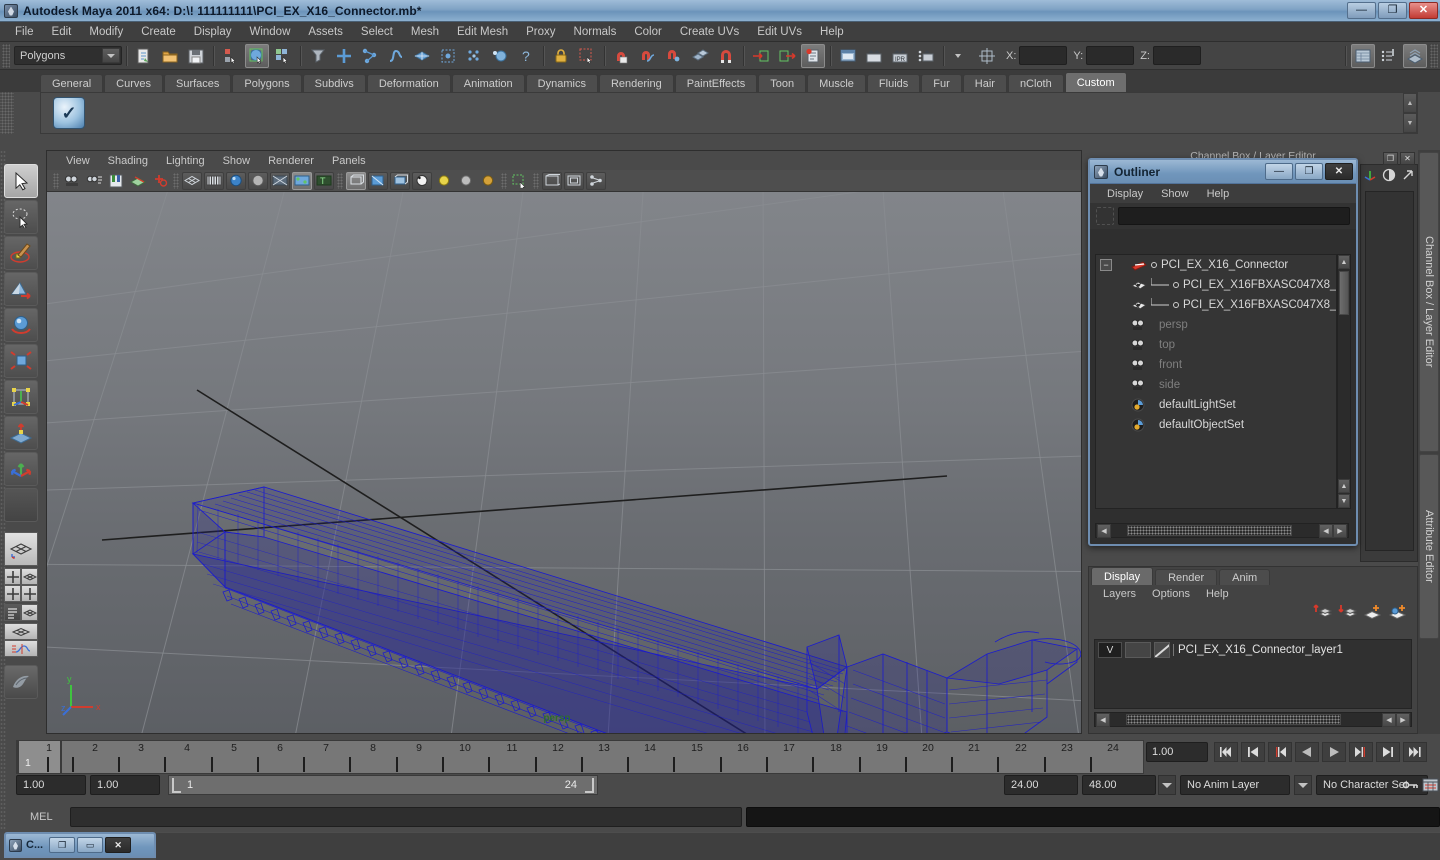 The image size is (1440, 860). I want to click on shelf-tab-dynamics: Dynamics, so click(561, 83).